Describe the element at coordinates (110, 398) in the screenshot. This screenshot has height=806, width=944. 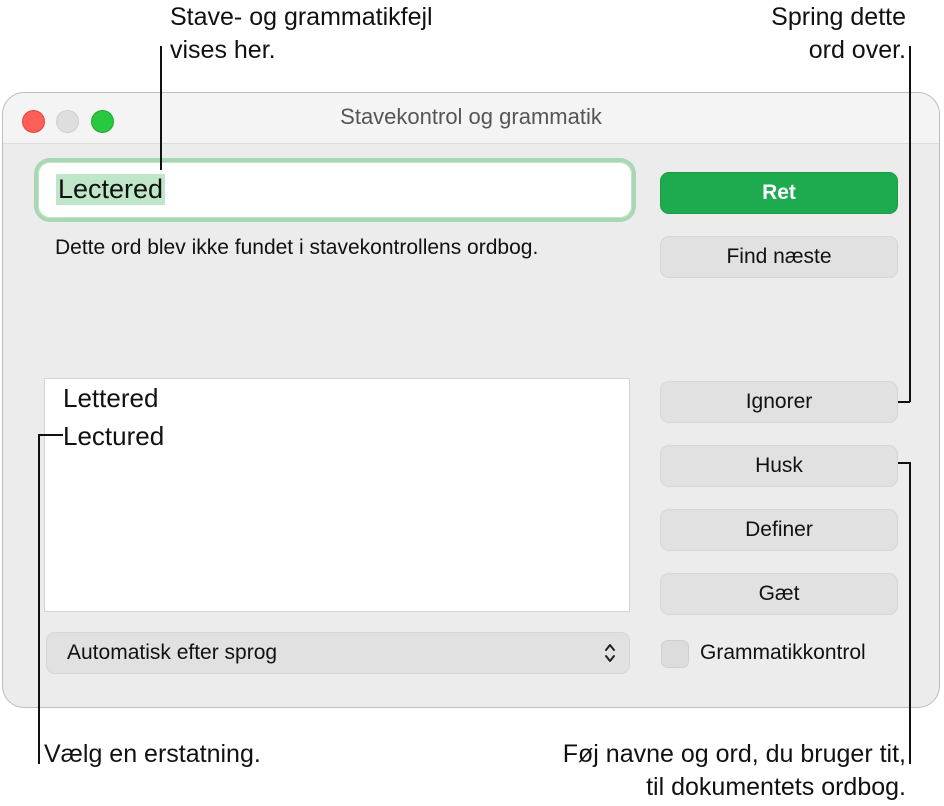
I see `list-item: Lettered` at that location.